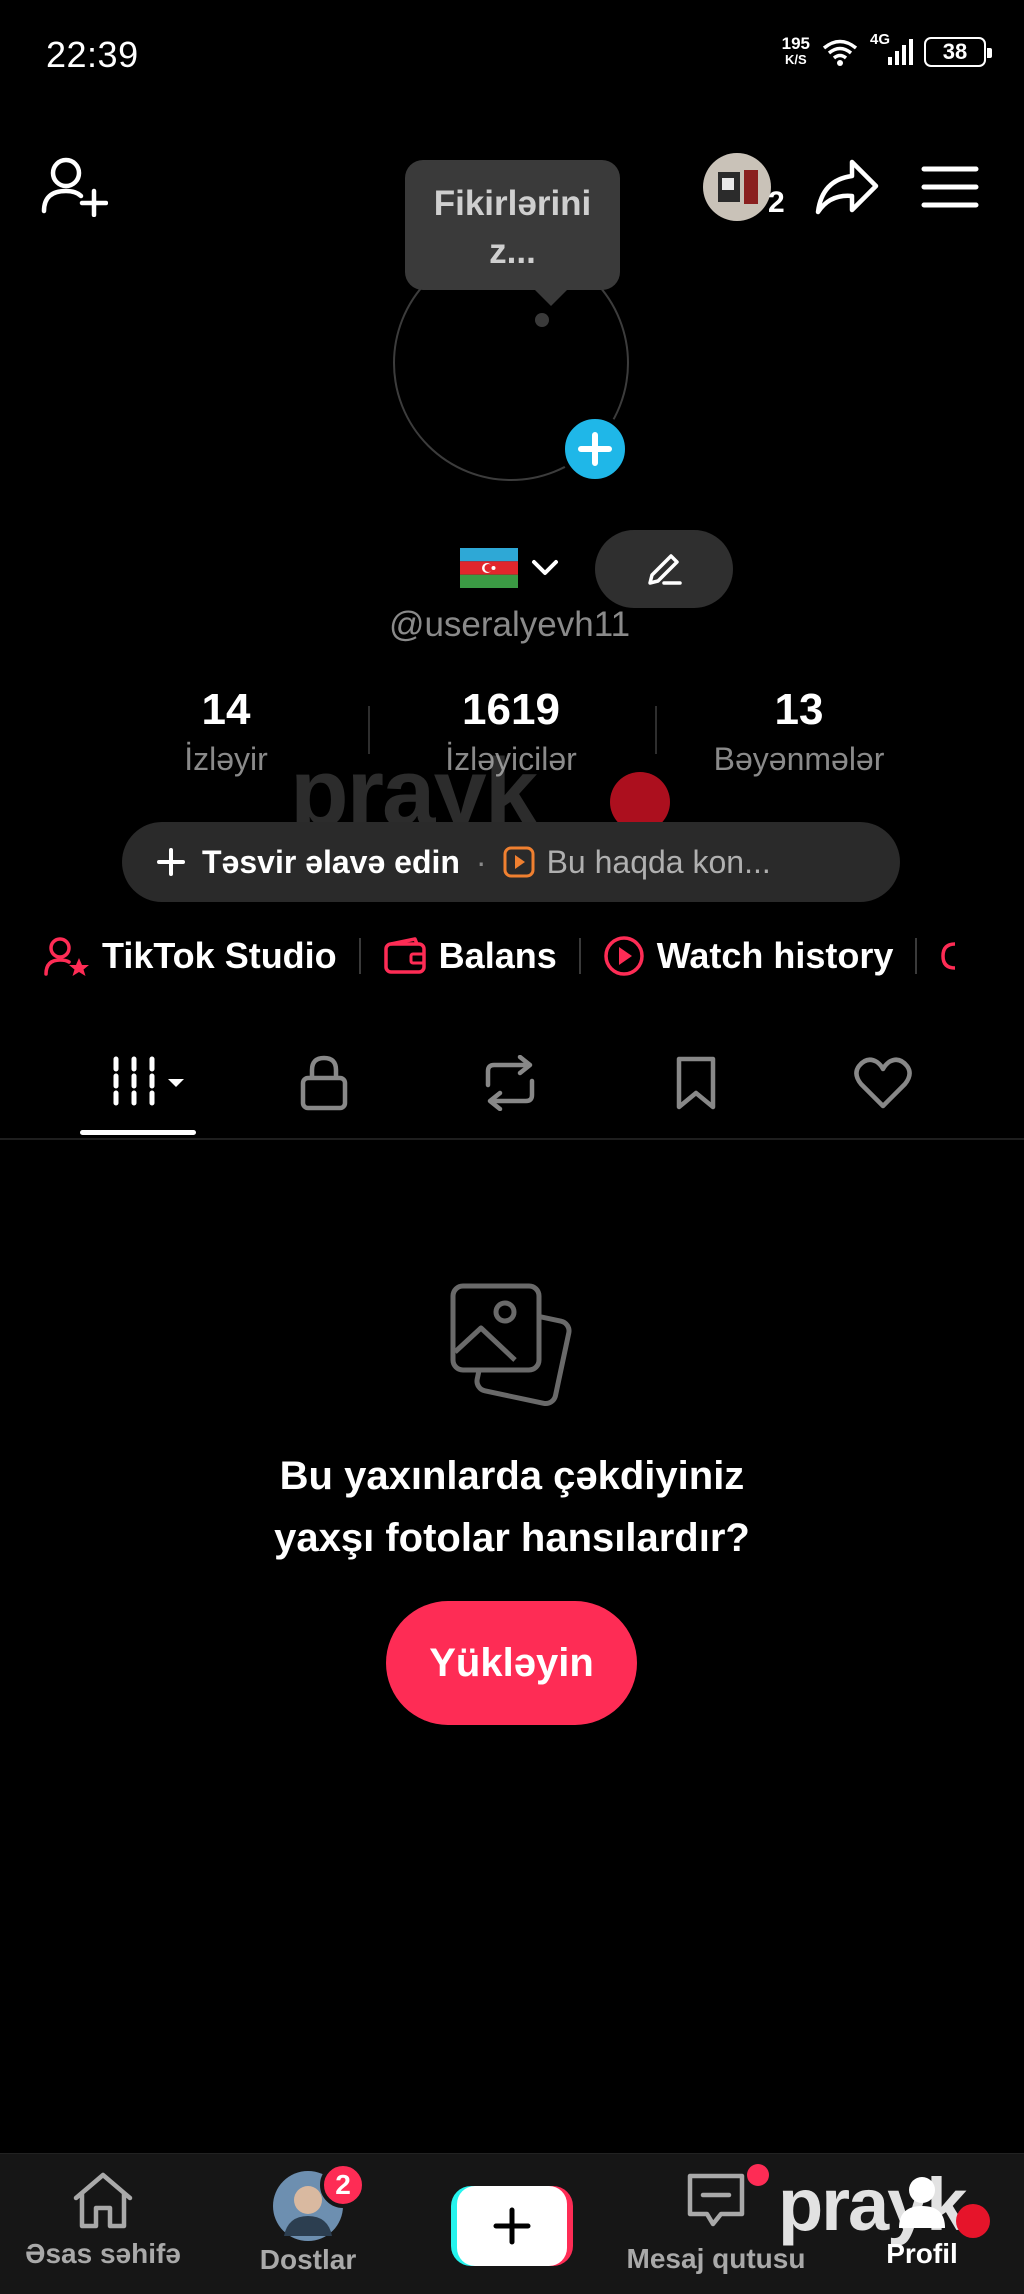  I want to click on username: @useralyevh11, so click(509, 624).